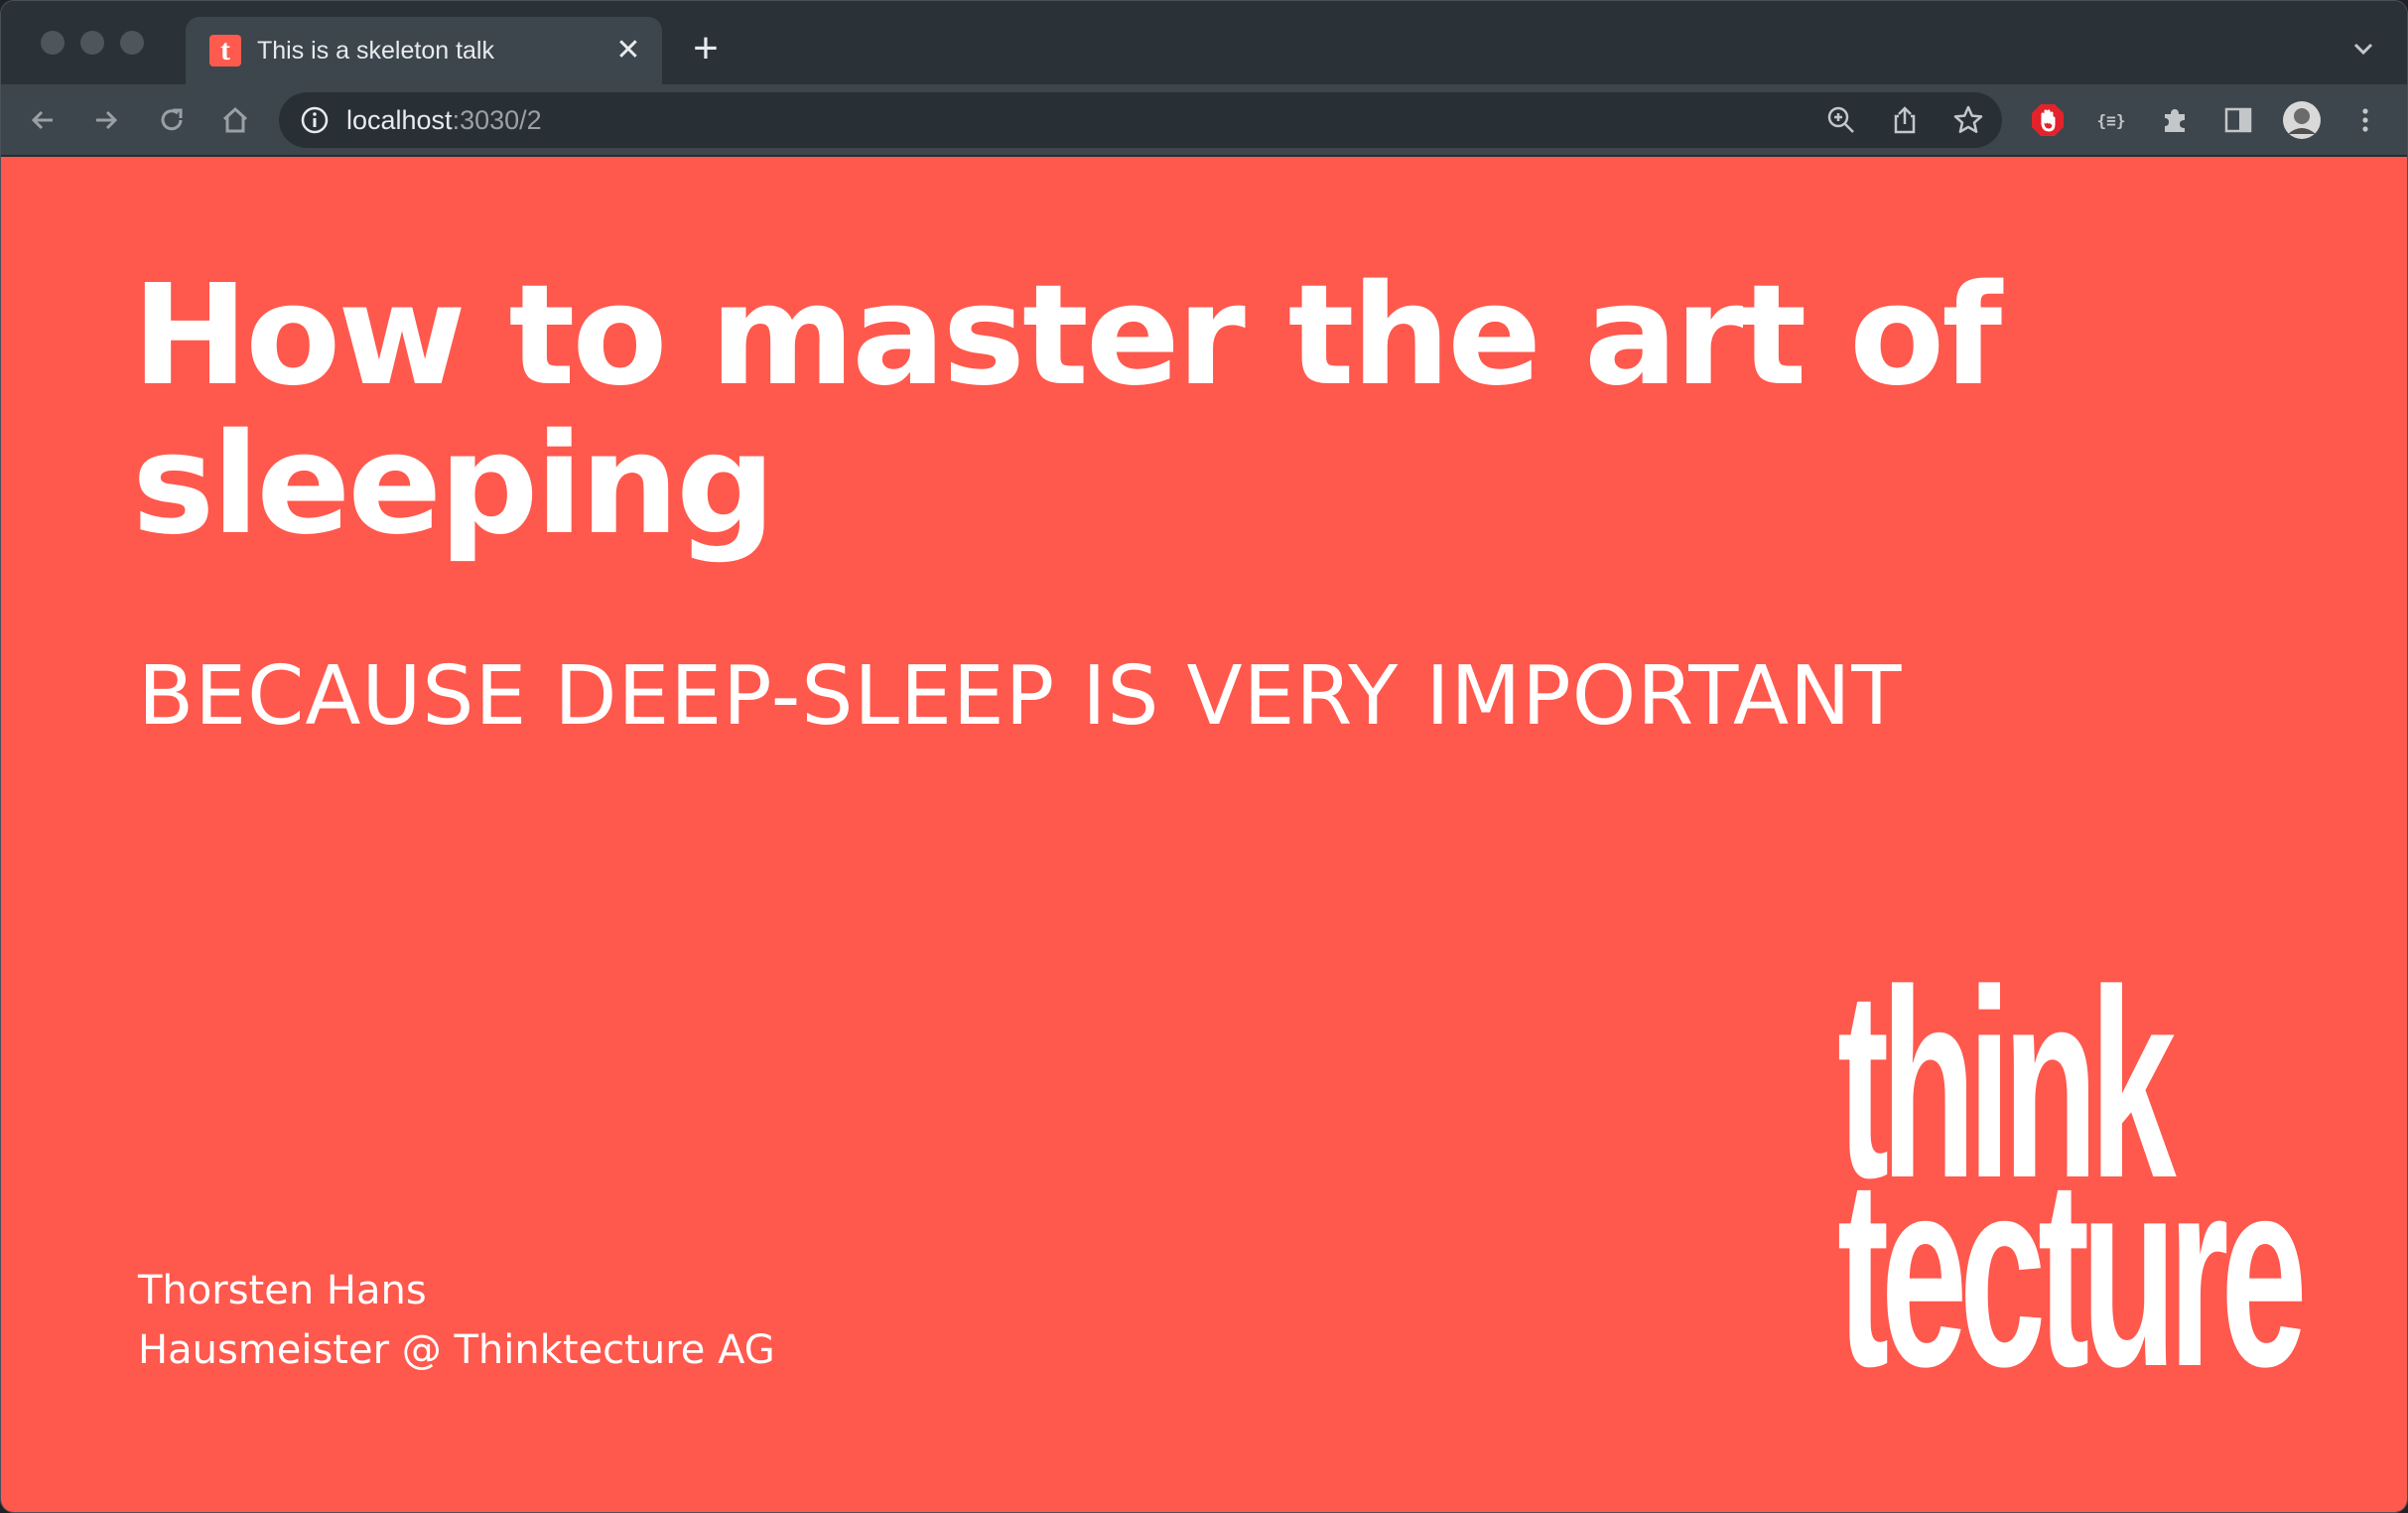 The image size is (2408, 1513). I want to click on json-extension-icon: {≡}, so click(2111, 120).